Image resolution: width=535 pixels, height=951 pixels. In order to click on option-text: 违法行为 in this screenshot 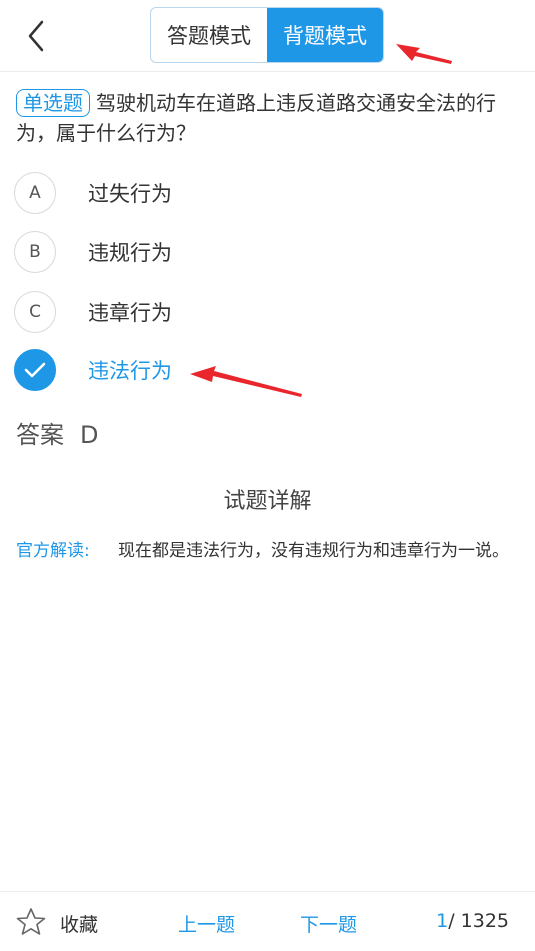, I will do `click(130, 371)`.